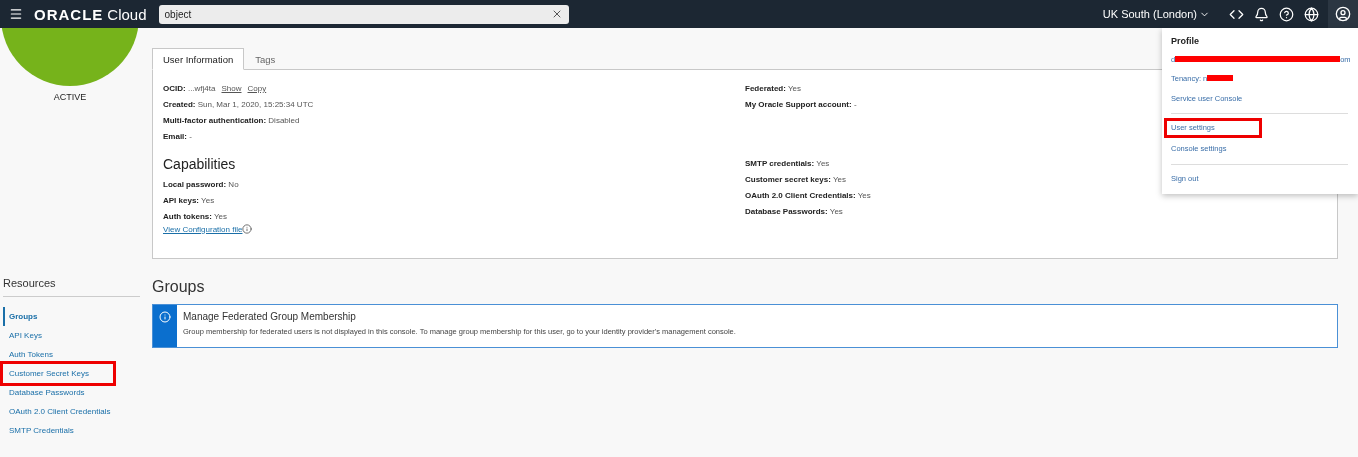 The height and width of the screenshot is (457, 1358). What do you see at coordinates (808, 196) in the screenshot?
I see `field-text: OAuth 2.0 Client Credentials: Yes` at bounding box center [808, 196].